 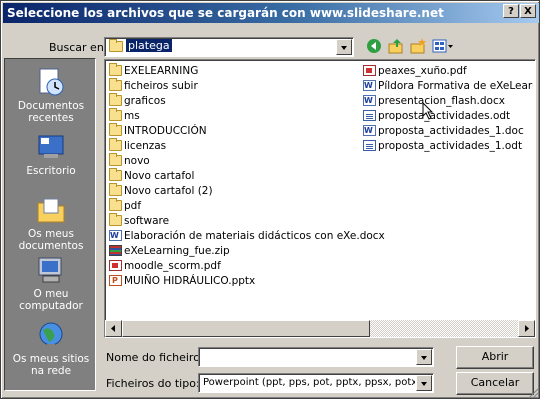 I want to click on list-item: MUIÑO HIDRÁULICO.pptx, so click(x=182, y=281).